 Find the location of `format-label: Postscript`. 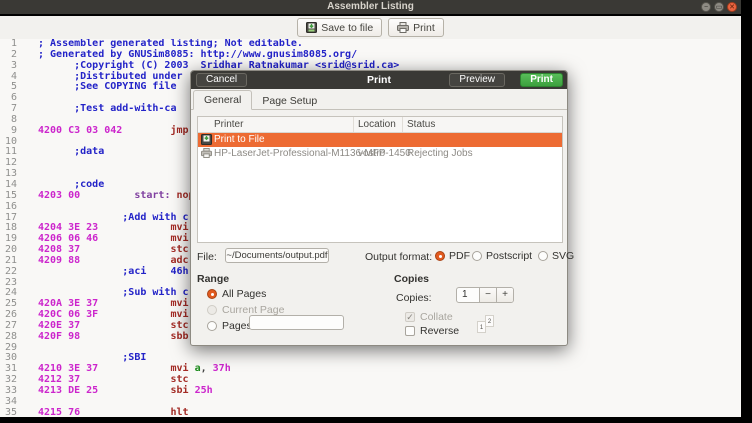

format-label: Postscript is located at coordinates (509, 256).